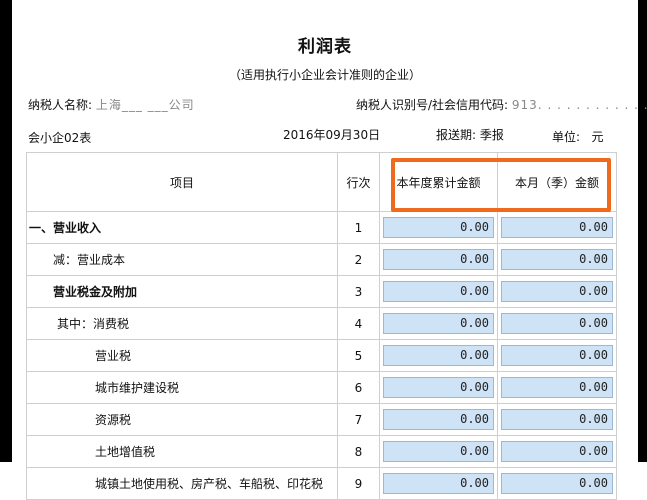  What do you see at coordinates (358, 451) in the screenshot?
I see `row-line-number: 8` at bounding box center [358, 451].